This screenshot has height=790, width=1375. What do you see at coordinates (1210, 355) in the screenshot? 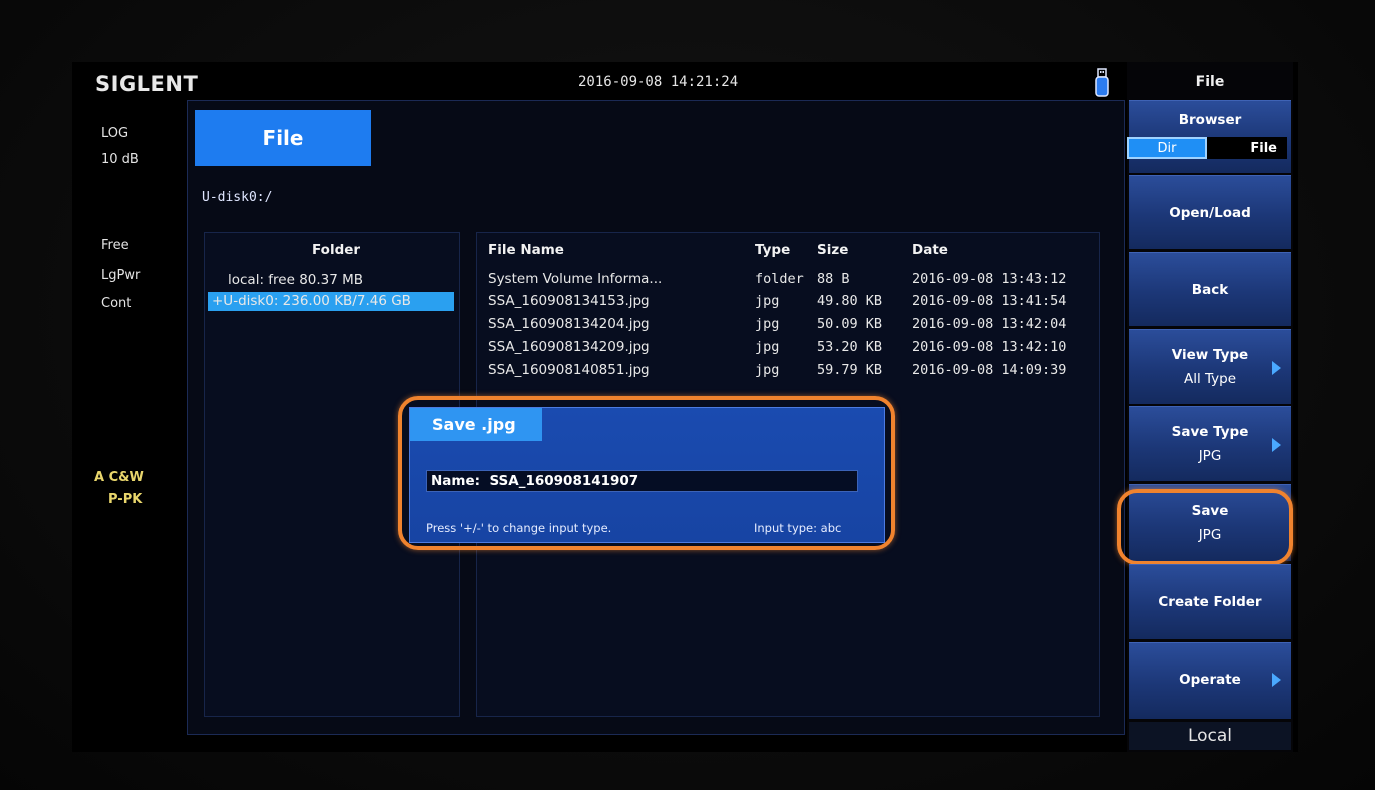
I see `view-type-label: View Type` at bounding box center [1210, 355].